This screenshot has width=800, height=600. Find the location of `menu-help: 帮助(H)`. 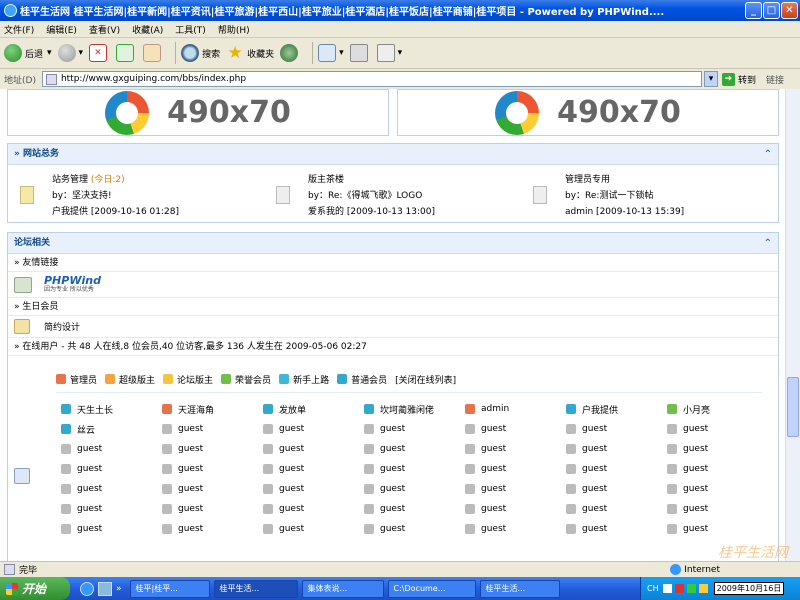

menu-help: 帮助(H) is located at coordinates (234, 29).